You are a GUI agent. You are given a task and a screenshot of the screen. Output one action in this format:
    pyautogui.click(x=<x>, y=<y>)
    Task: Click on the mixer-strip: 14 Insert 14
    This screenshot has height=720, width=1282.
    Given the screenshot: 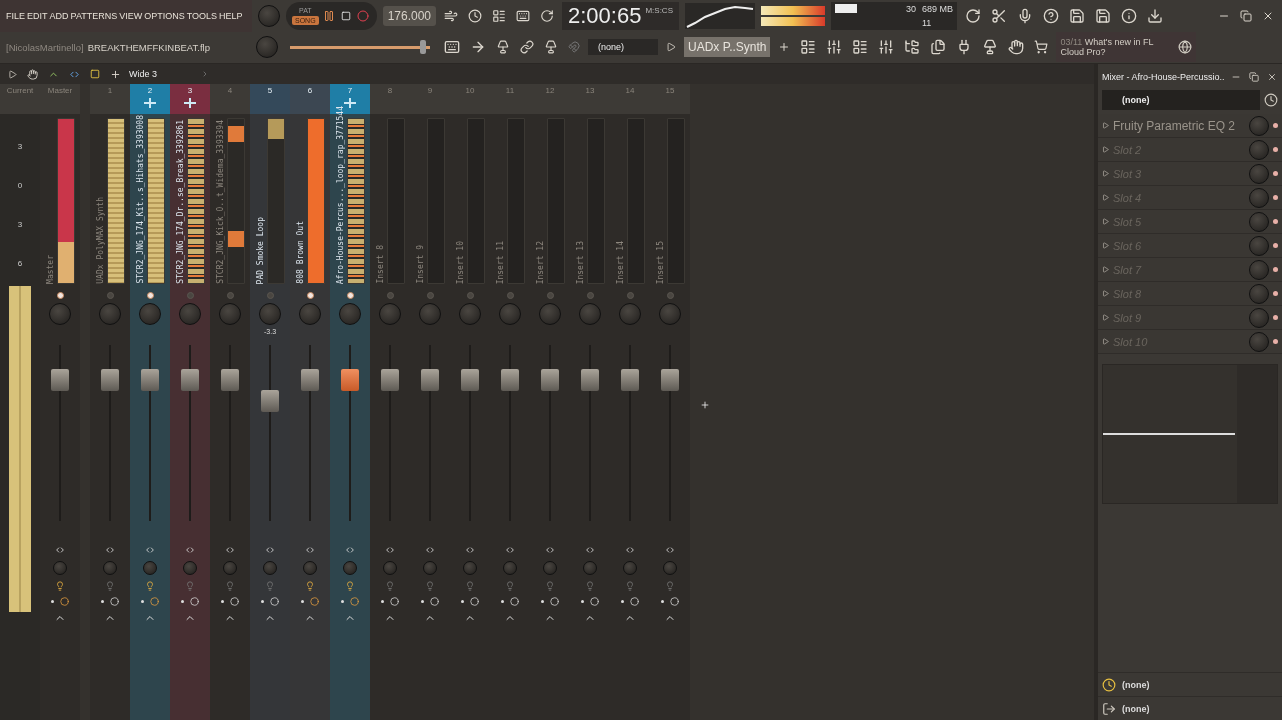 What is the action you would take?
    pyautogui.click(x=630, y=402)
    